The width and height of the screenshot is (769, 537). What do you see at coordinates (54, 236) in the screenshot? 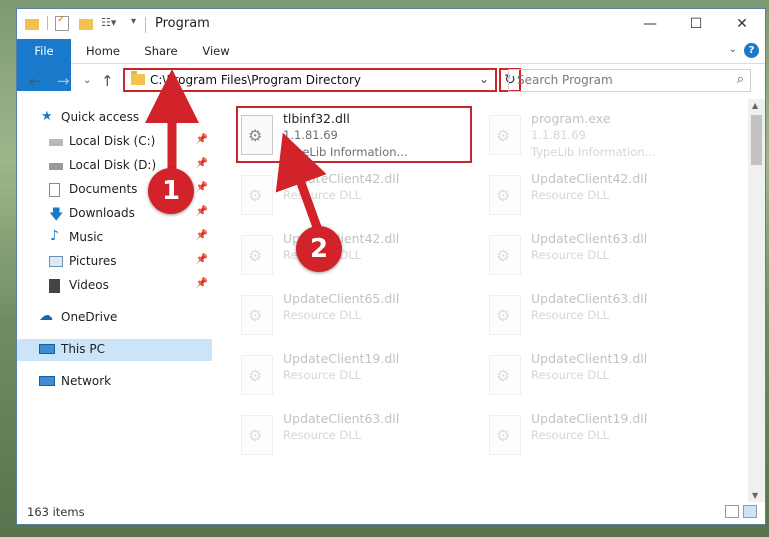
I see `music-note-icon: ♪` at bounding box center [54, 236].